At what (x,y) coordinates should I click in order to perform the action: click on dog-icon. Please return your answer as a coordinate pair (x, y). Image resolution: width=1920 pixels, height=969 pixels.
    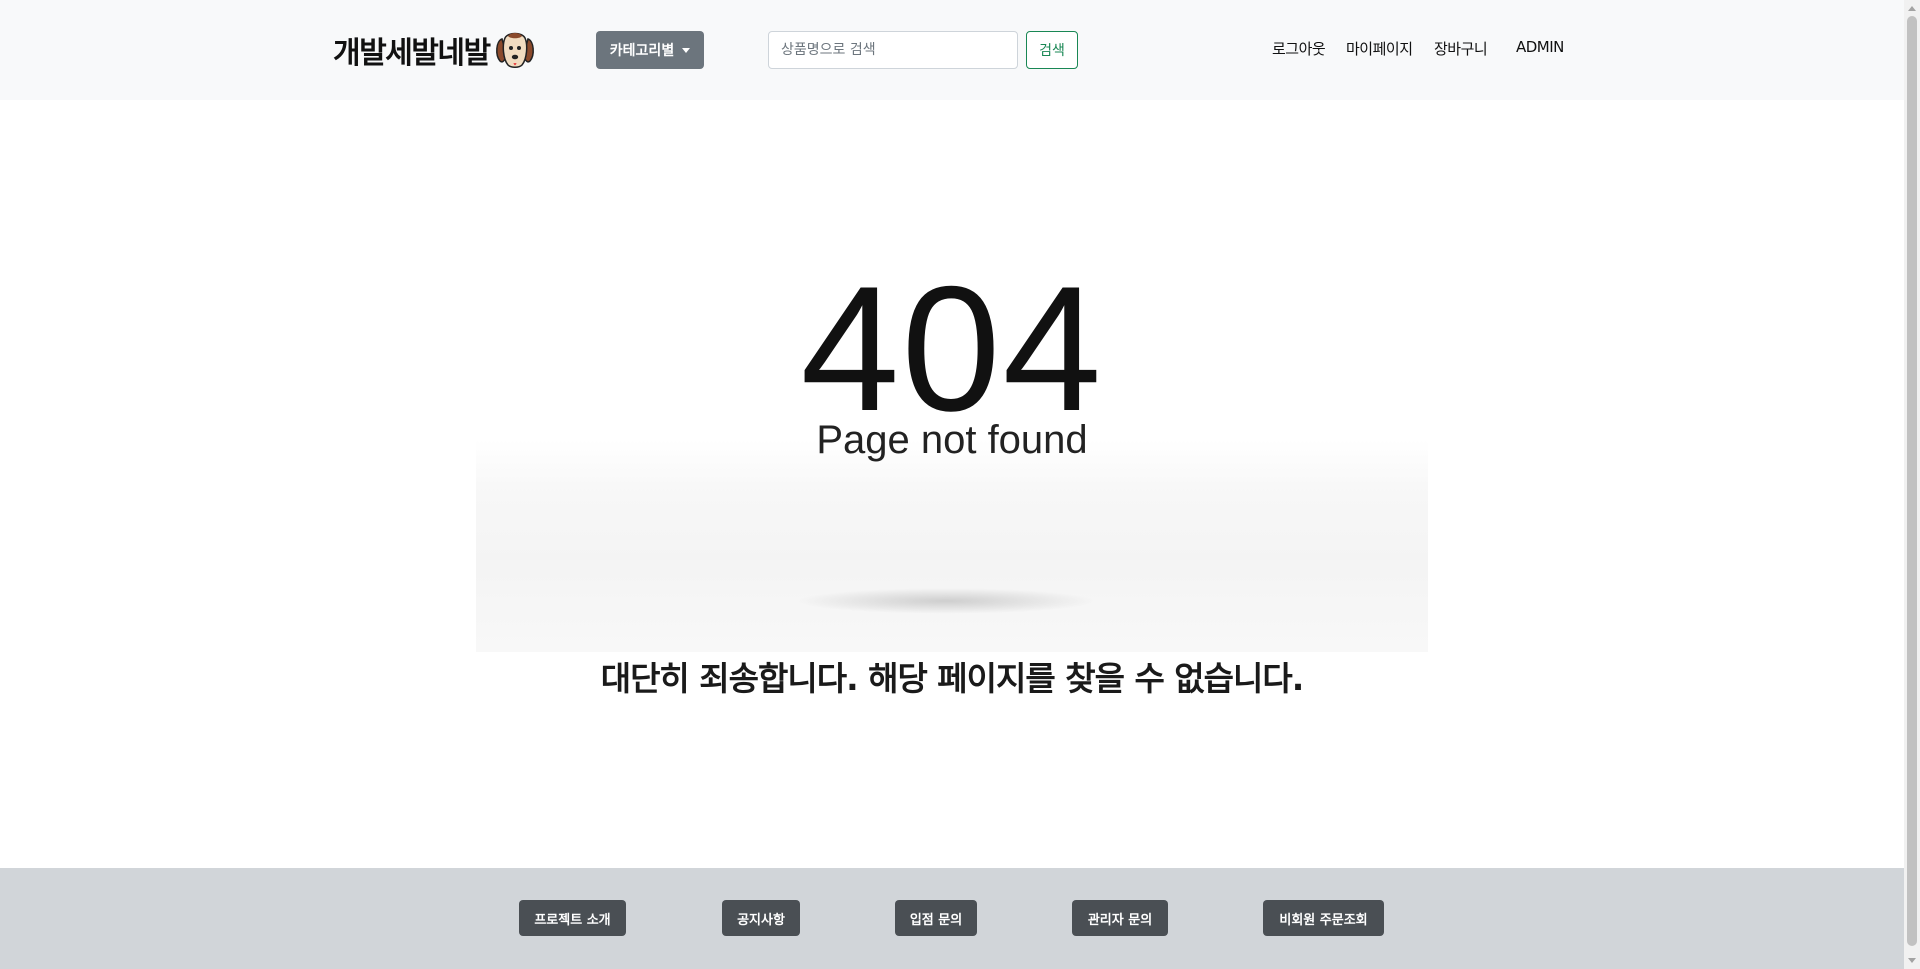
    Looking at the image, I should click on (514, 50).